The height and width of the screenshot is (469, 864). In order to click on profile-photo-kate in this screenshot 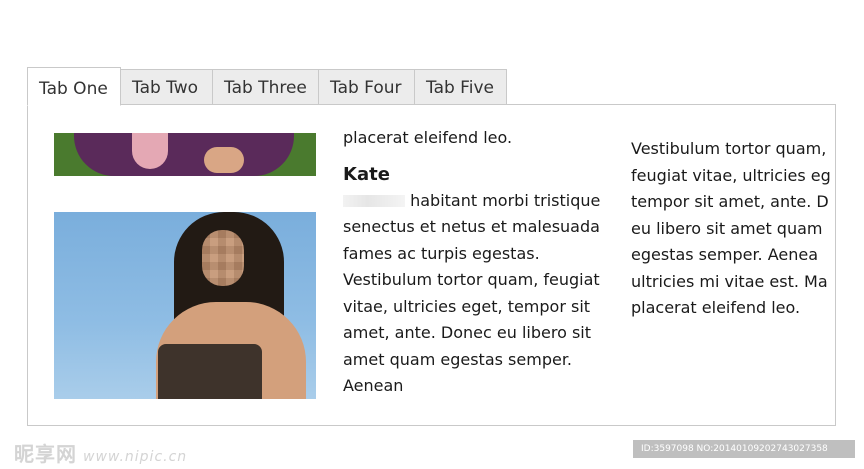, I will do `click(185, 305)`.